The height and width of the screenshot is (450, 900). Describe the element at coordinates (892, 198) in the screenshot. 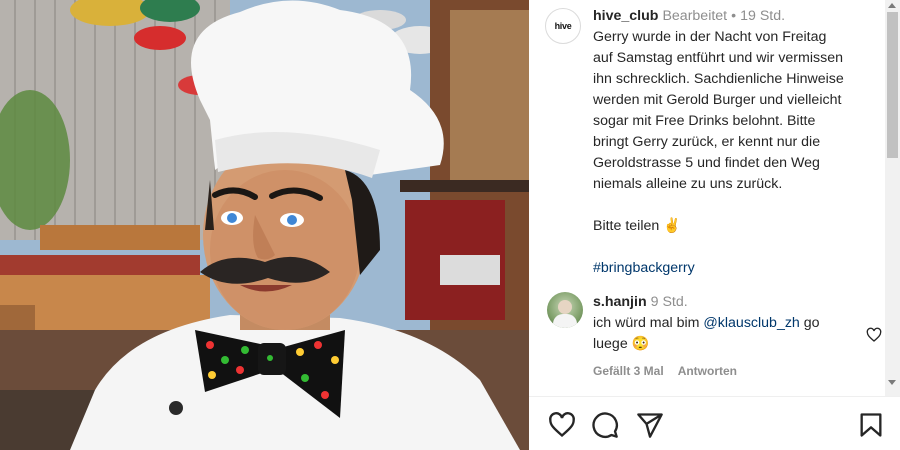

I see `scrollbar` at that location.